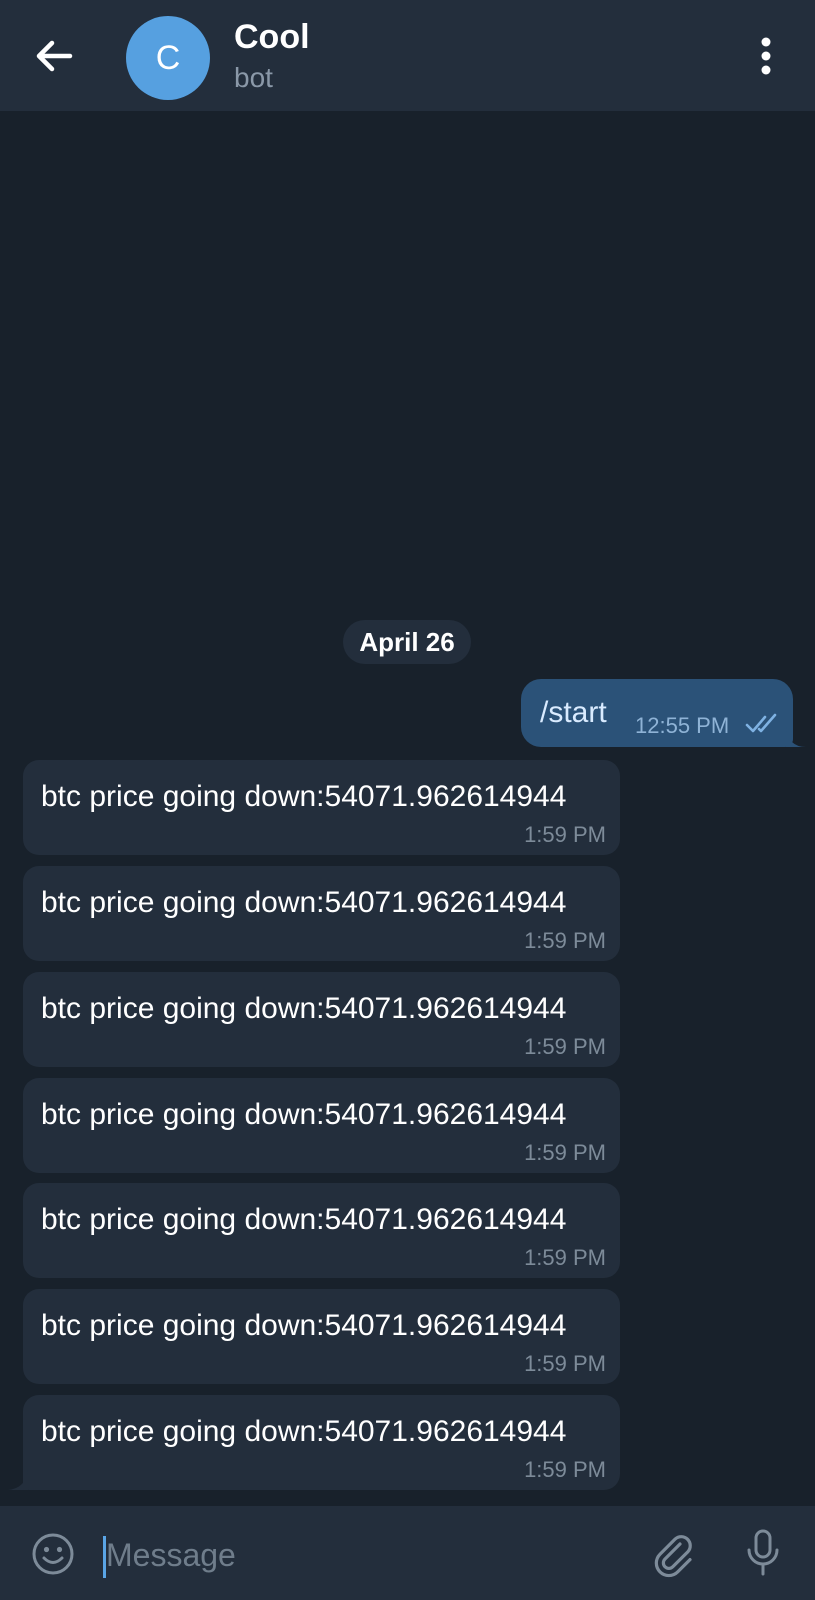 The width and height of the screenshot is (815, 1600). What do you see at coordinates (407, 55) in the screenshot?
I see `chat-header: C Cool bot` at bounding box center [407, 55].